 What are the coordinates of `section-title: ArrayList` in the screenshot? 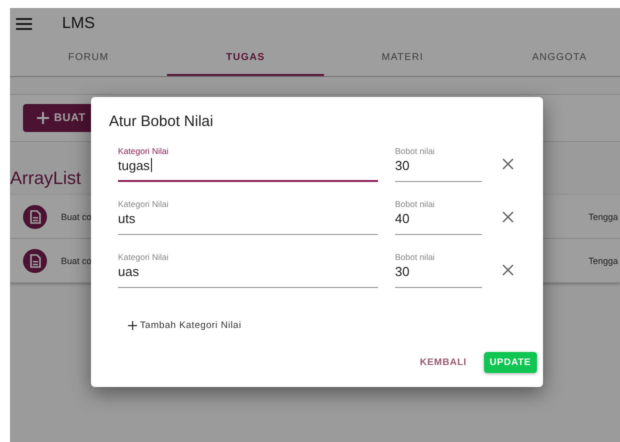 It's located at (46, 178).